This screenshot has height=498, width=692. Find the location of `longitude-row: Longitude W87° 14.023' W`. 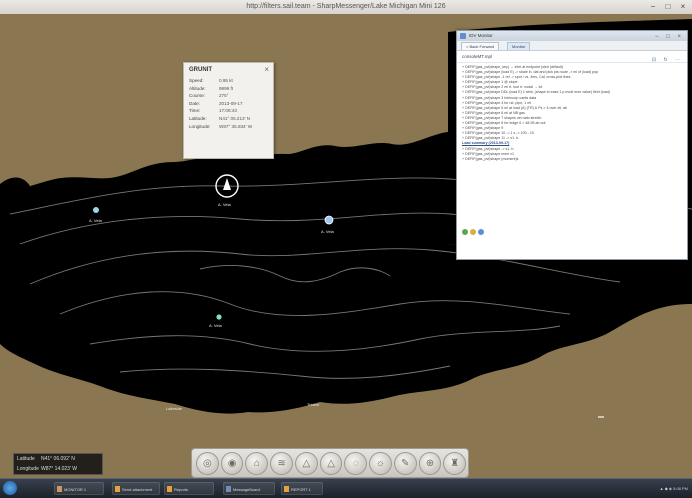

longitude-row: Longitude W87° 14.023' W is located at coordinates (58, 469).